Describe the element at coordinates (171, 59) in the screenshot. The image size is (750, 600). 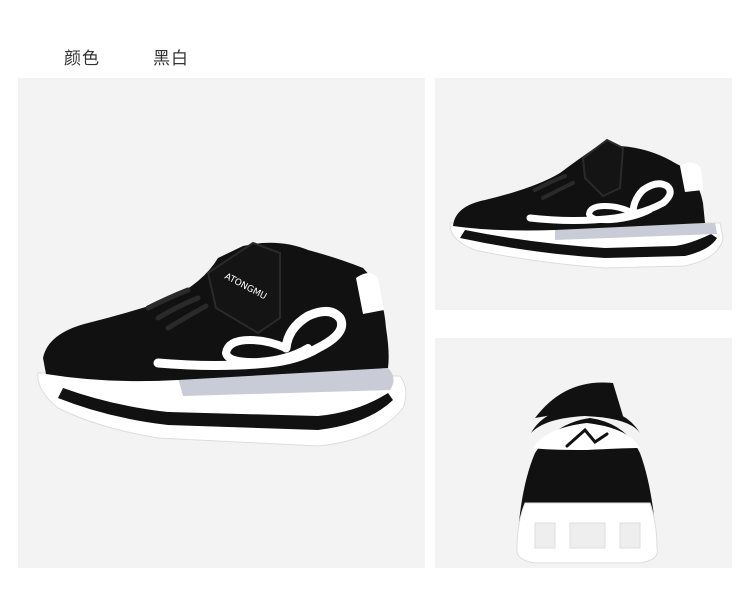
I see `color-value: 黑白` at that location.